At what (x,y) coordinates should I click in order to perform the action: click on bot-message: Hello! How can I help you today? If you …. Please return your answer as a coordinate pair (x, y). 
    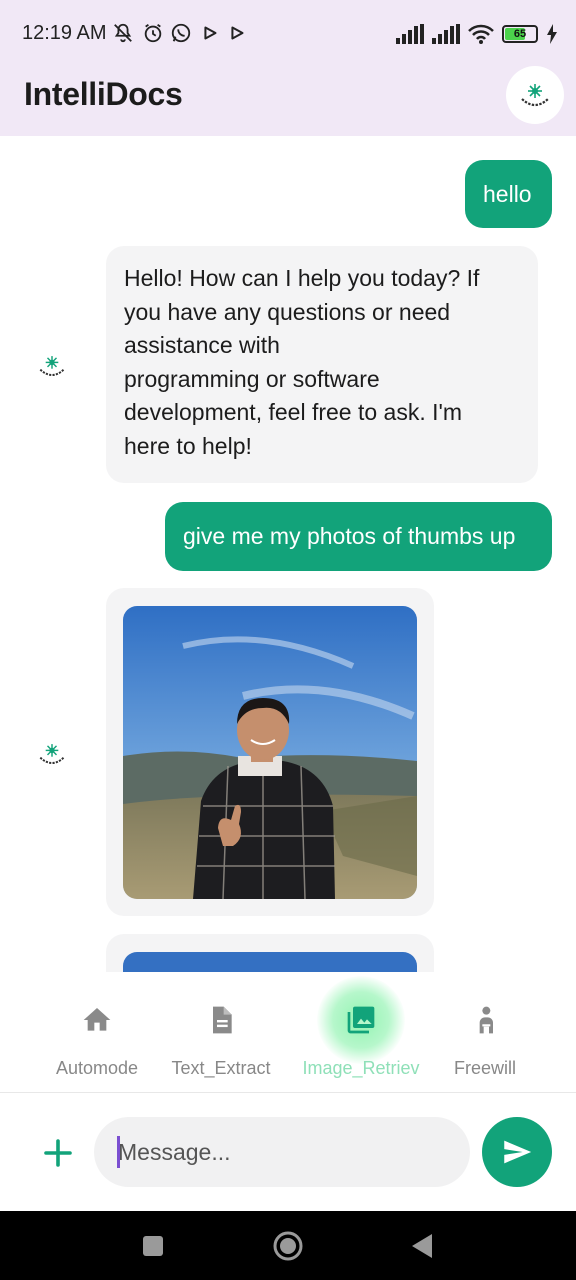
    Looking at the image, I should click on (322, 364).